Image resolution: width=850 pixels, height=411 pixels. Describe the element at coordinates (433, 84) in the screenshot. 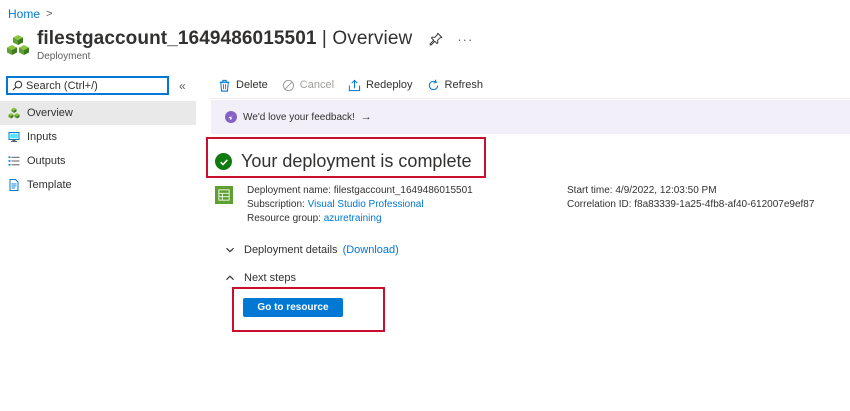

I see `refresh-icon` at that location.